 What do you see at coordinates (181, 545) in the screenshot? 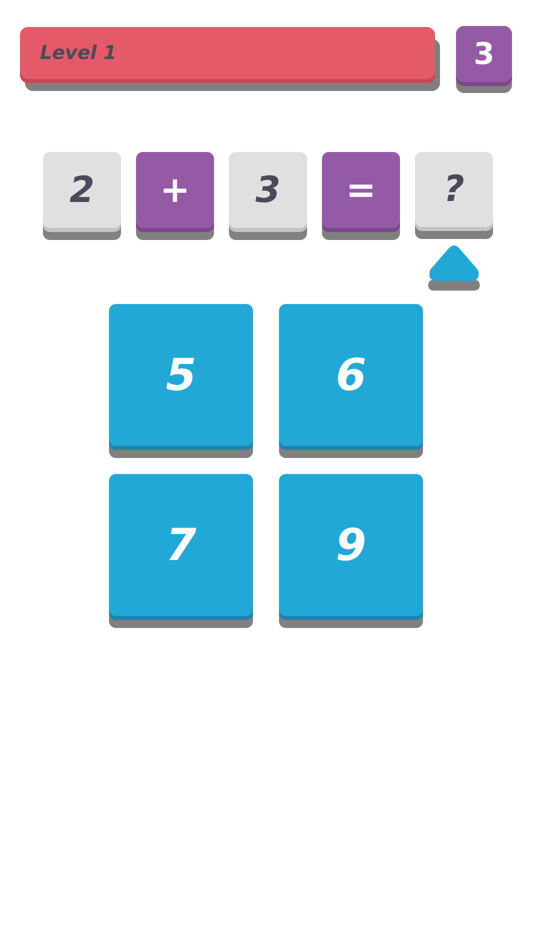
I see `answer-tile: 7` at bounding box center [181, 545].